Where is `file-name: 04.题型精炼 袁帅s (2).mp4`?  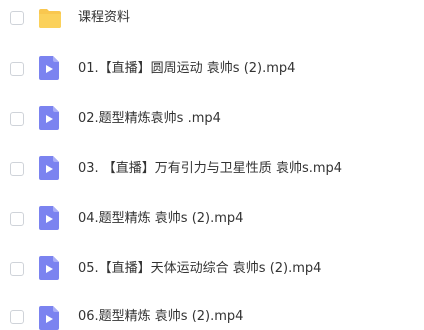
file-name: 04.题型精炼 袁帅s (2).mp4 is located at coordinates (161, 218).